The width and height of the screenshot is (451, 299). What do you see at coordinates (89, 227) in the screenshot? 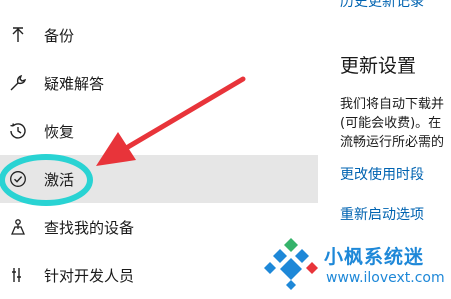
I see `sidebar-item-label: 查找我的设备` at bounding box center [89, 227].